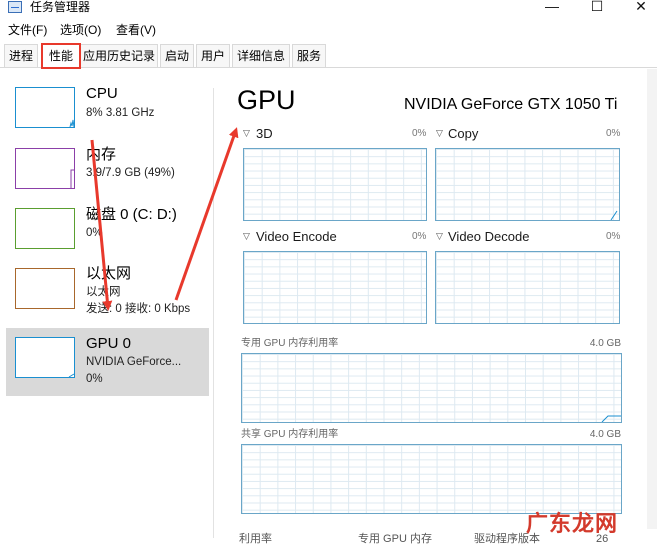 The width and height of the screenshot is (657, 548). What do you see at coordinates (164, 219) in the screenshot?
I see `red-arrow-annotations` at bounding box center [164, 219].